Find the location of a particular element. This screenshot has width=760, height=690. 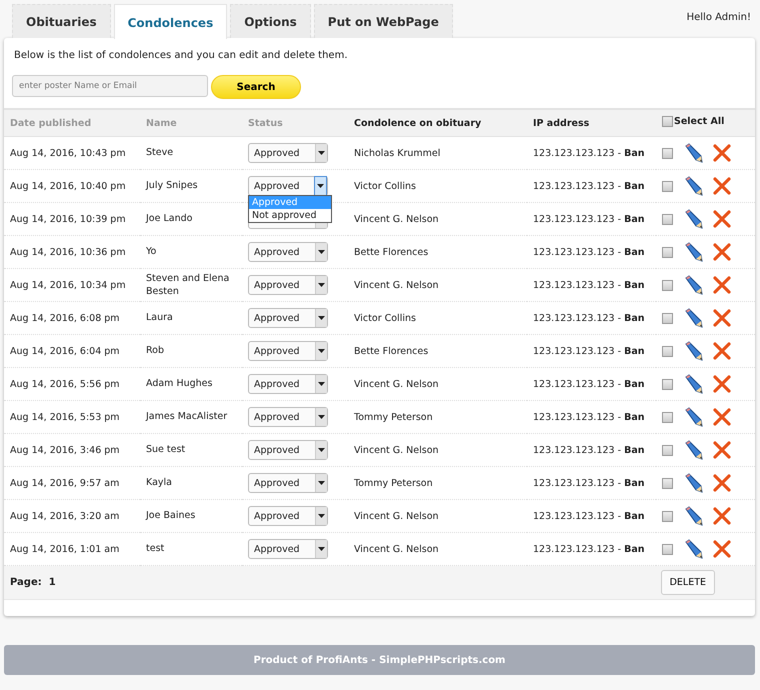

obituary-cell: Victor Collins is located at coordinates (437, 318).